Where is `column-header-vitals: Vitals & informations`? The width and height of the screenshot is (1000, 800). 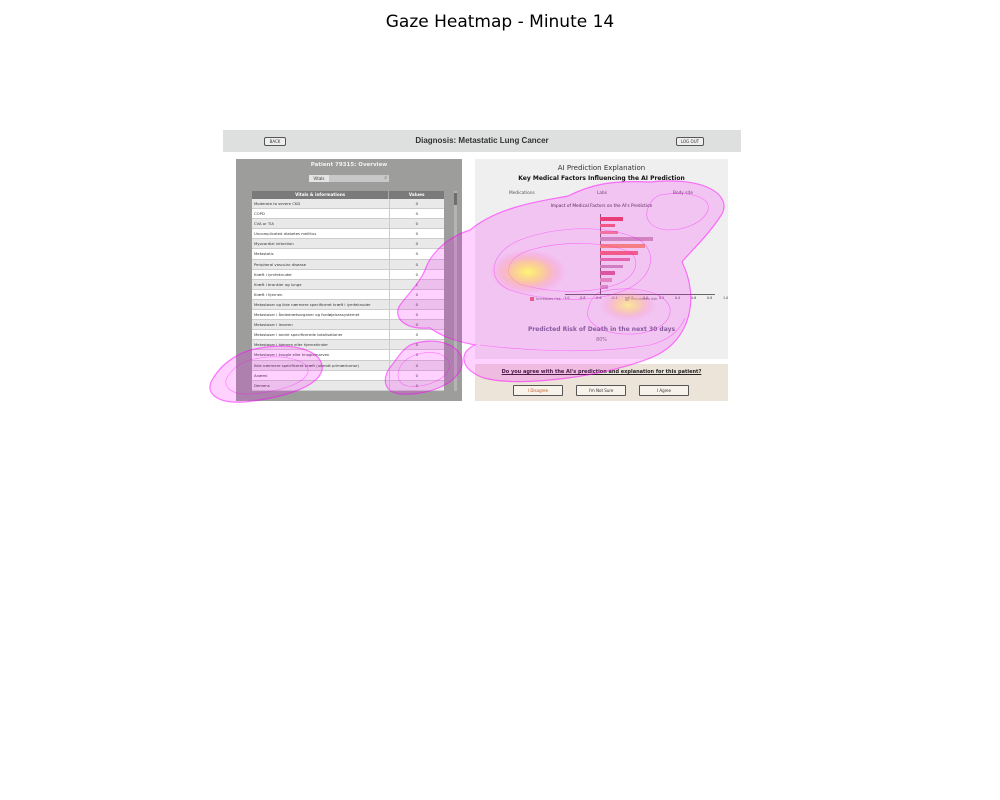
column-header-vitals: Vitals & informations is located at coordinates (321, 195).